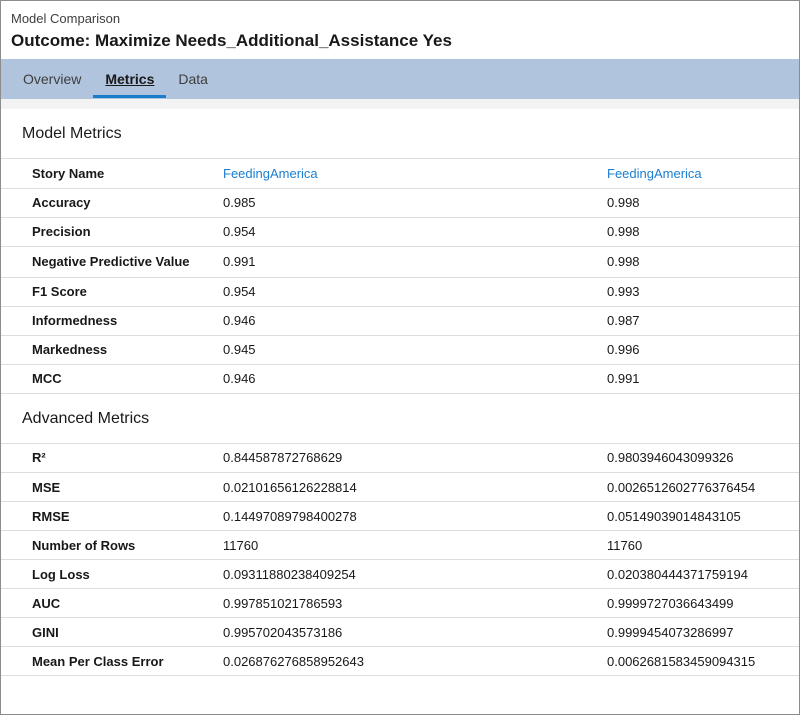 This screenshot has width=800, height=715. Describe the element at coordinates (112, 232) in the screenshot. I see `row-label: Precision` at that location.